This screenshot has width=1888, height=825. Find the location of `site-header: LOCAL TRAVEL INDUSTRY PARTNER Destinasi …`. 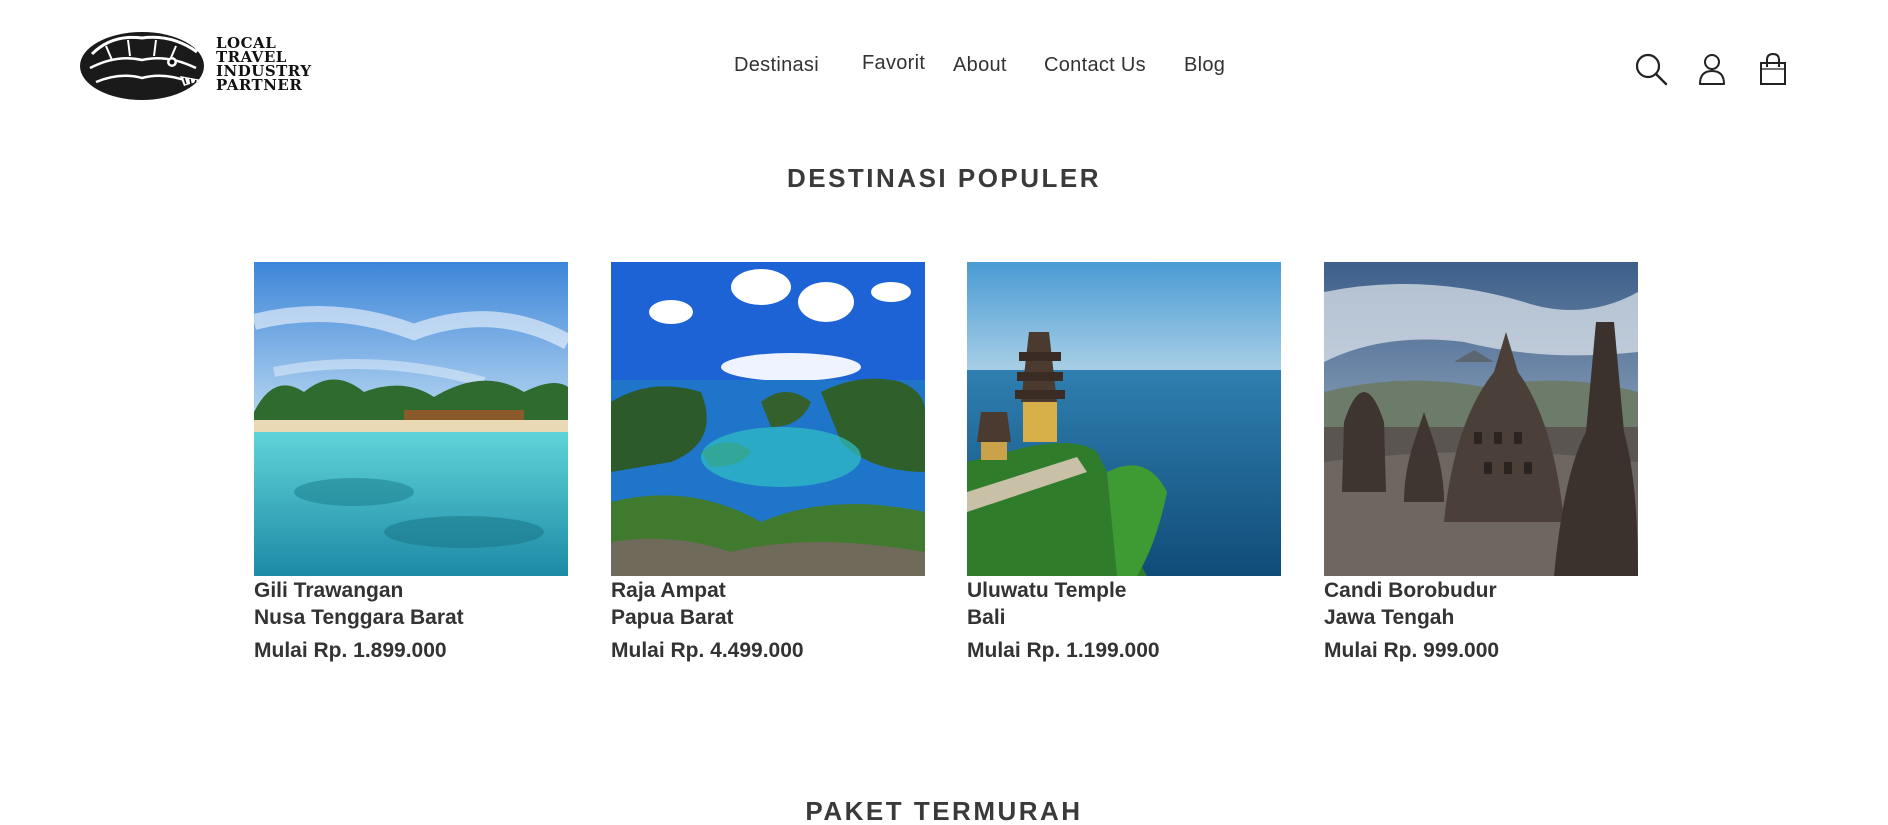

site-header: LOCAL TRAVEL INDUSTRY PARTNER Destinasi … is located at coordinates (944, 60).